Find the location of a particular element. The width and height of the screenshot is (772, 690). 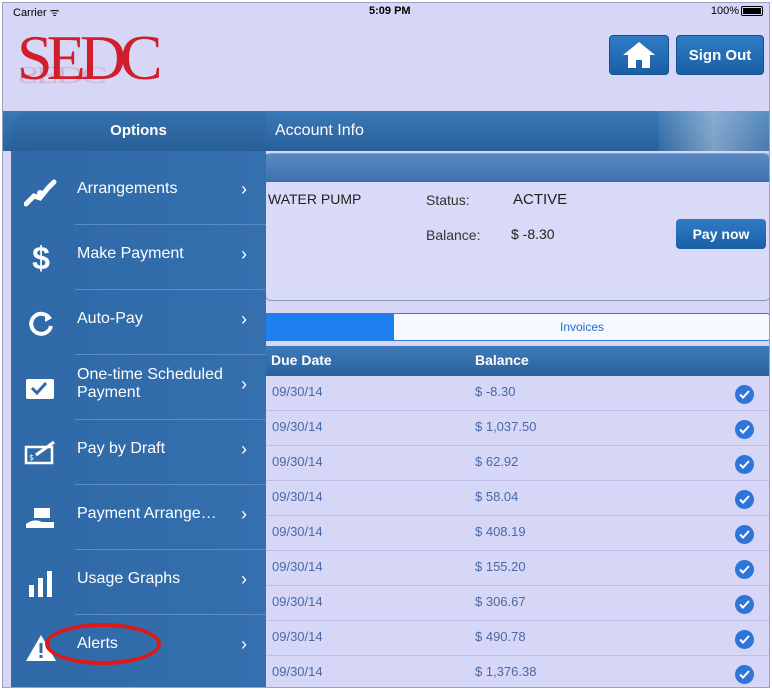

sidebar-item-pay-by-draft: $ Pay by Draft › is located at coordinates (138, 451).